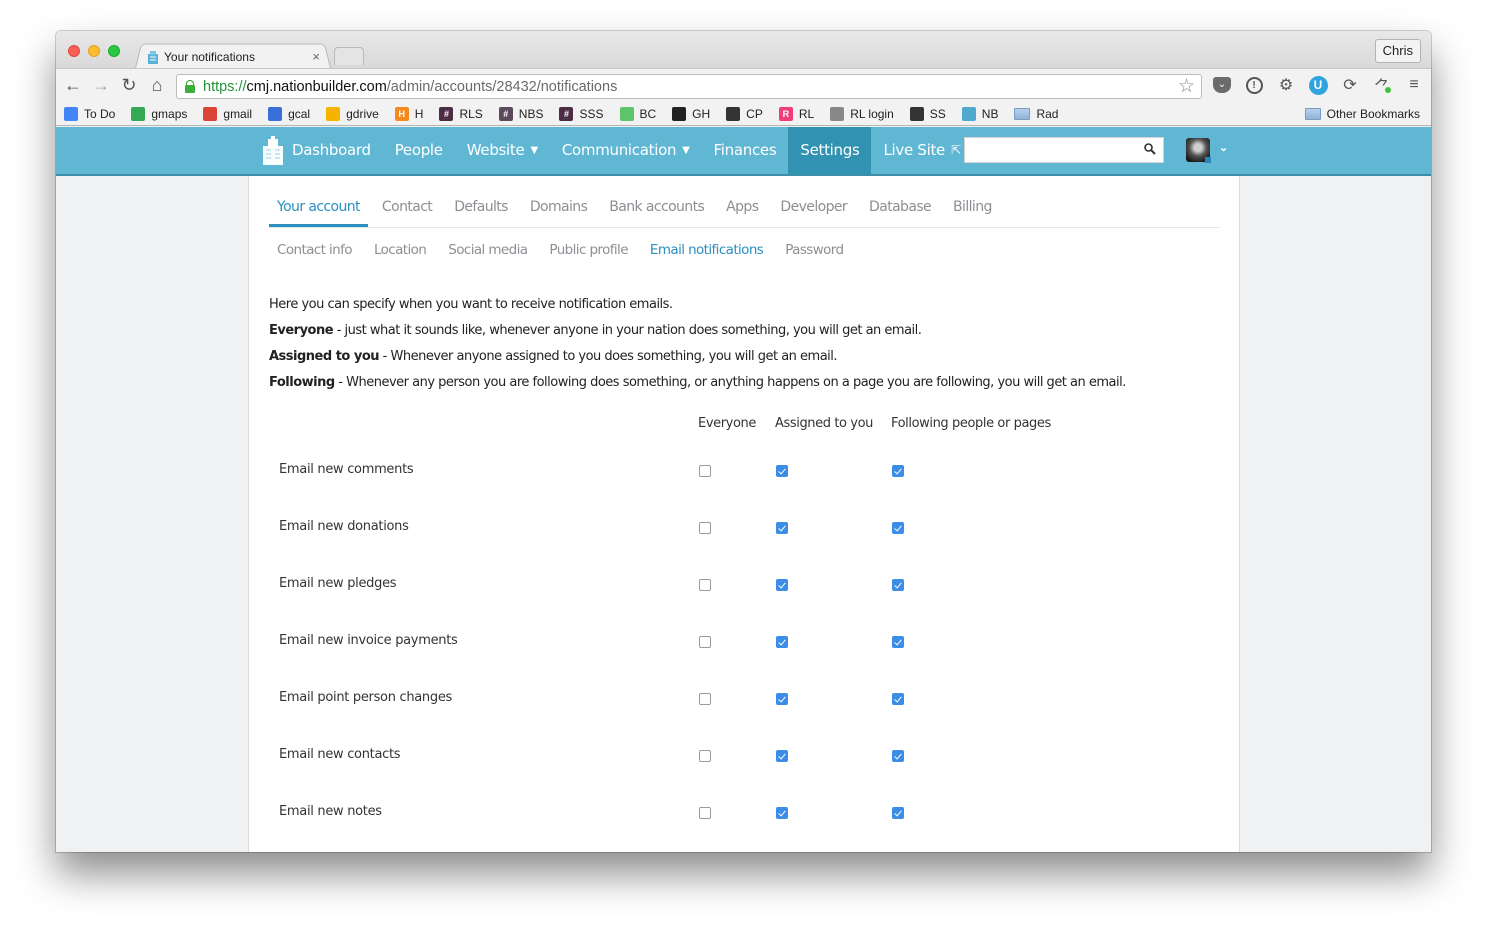 This screenshot has width=1487, height=932. I want to click on nav-item-settings: Settings, so click(830, 150).